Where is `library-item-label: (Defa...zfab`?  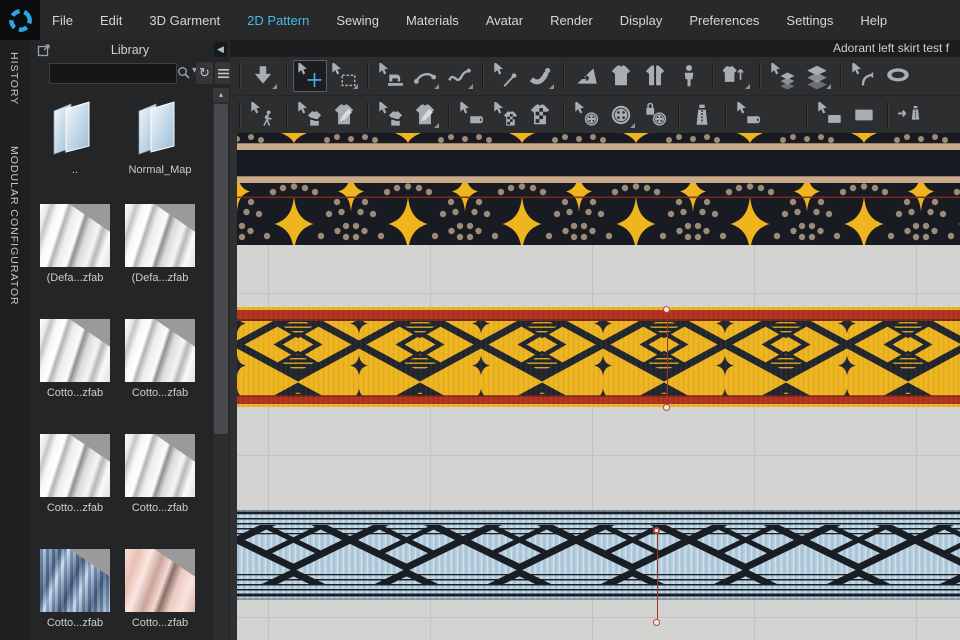 library-item-label: (Defa...zfab is located at coordinates (160, 278).